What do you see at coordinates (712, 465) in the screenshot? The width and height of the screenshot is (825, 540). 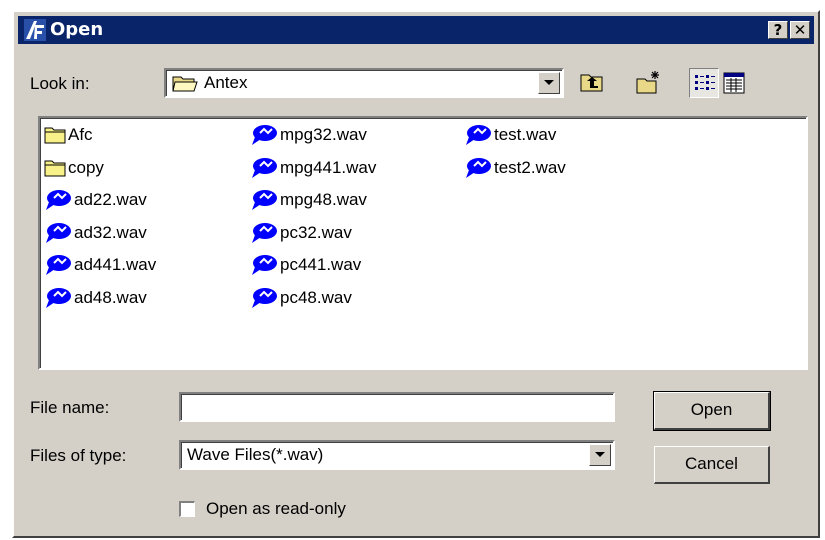 I see `cancel-button: Cancel` at bounding box center [712, 465].